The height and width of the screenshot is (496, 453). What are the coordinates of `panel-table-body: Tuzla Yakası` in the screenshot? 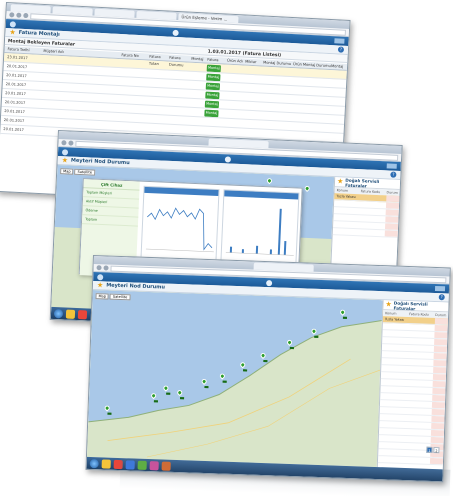 It's located at (366, 215).